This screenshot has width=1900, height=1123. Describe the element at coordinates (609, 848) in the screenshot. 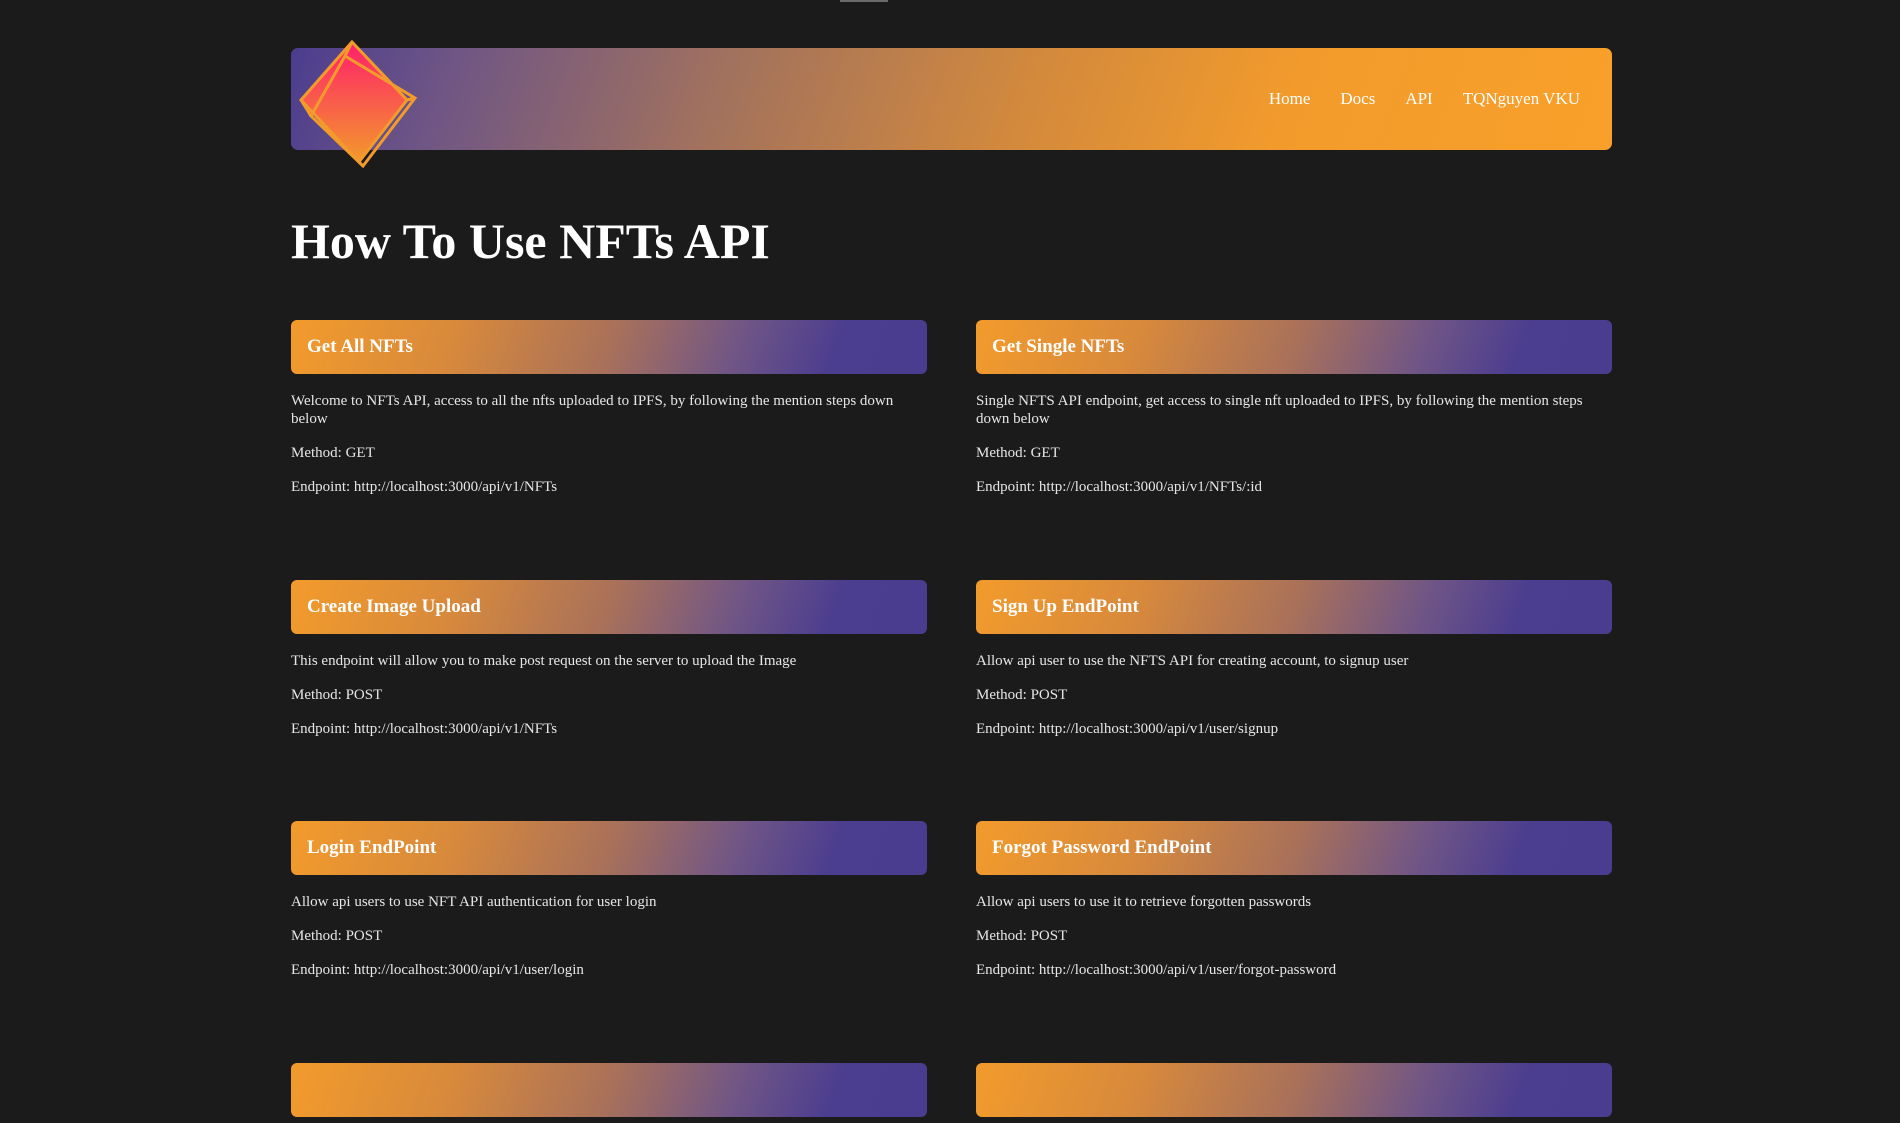

I see `card-header: Login EndPoint` at that location.